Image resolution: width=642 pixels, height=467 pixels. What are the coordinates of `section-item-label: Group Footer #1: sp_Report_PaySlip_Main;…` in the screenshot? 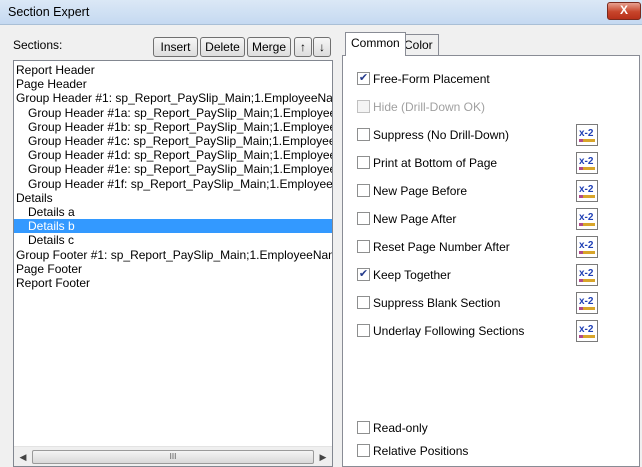 It's located at (174, 254).